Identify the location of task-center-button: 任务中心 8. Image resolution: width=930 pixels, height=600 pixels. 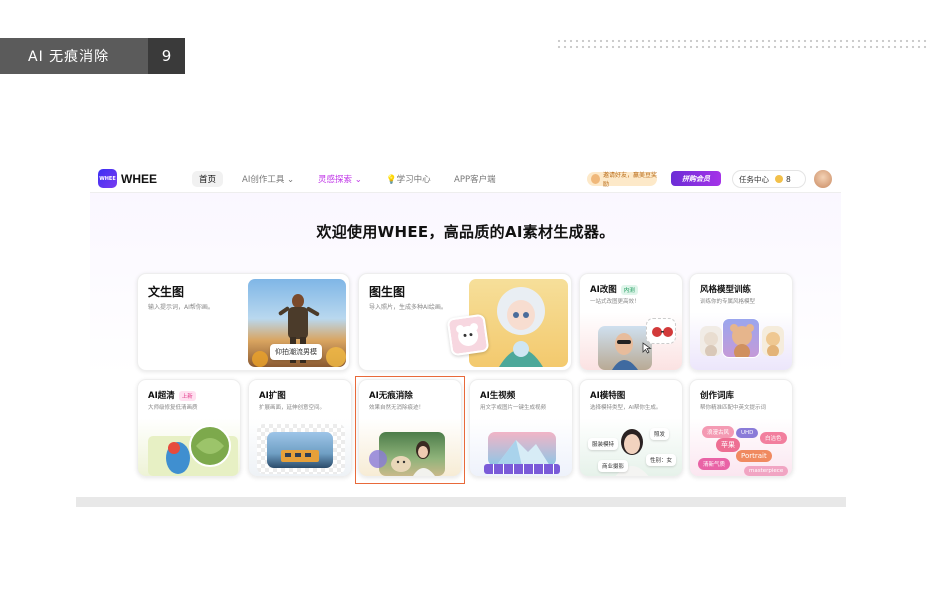
(769, 179).